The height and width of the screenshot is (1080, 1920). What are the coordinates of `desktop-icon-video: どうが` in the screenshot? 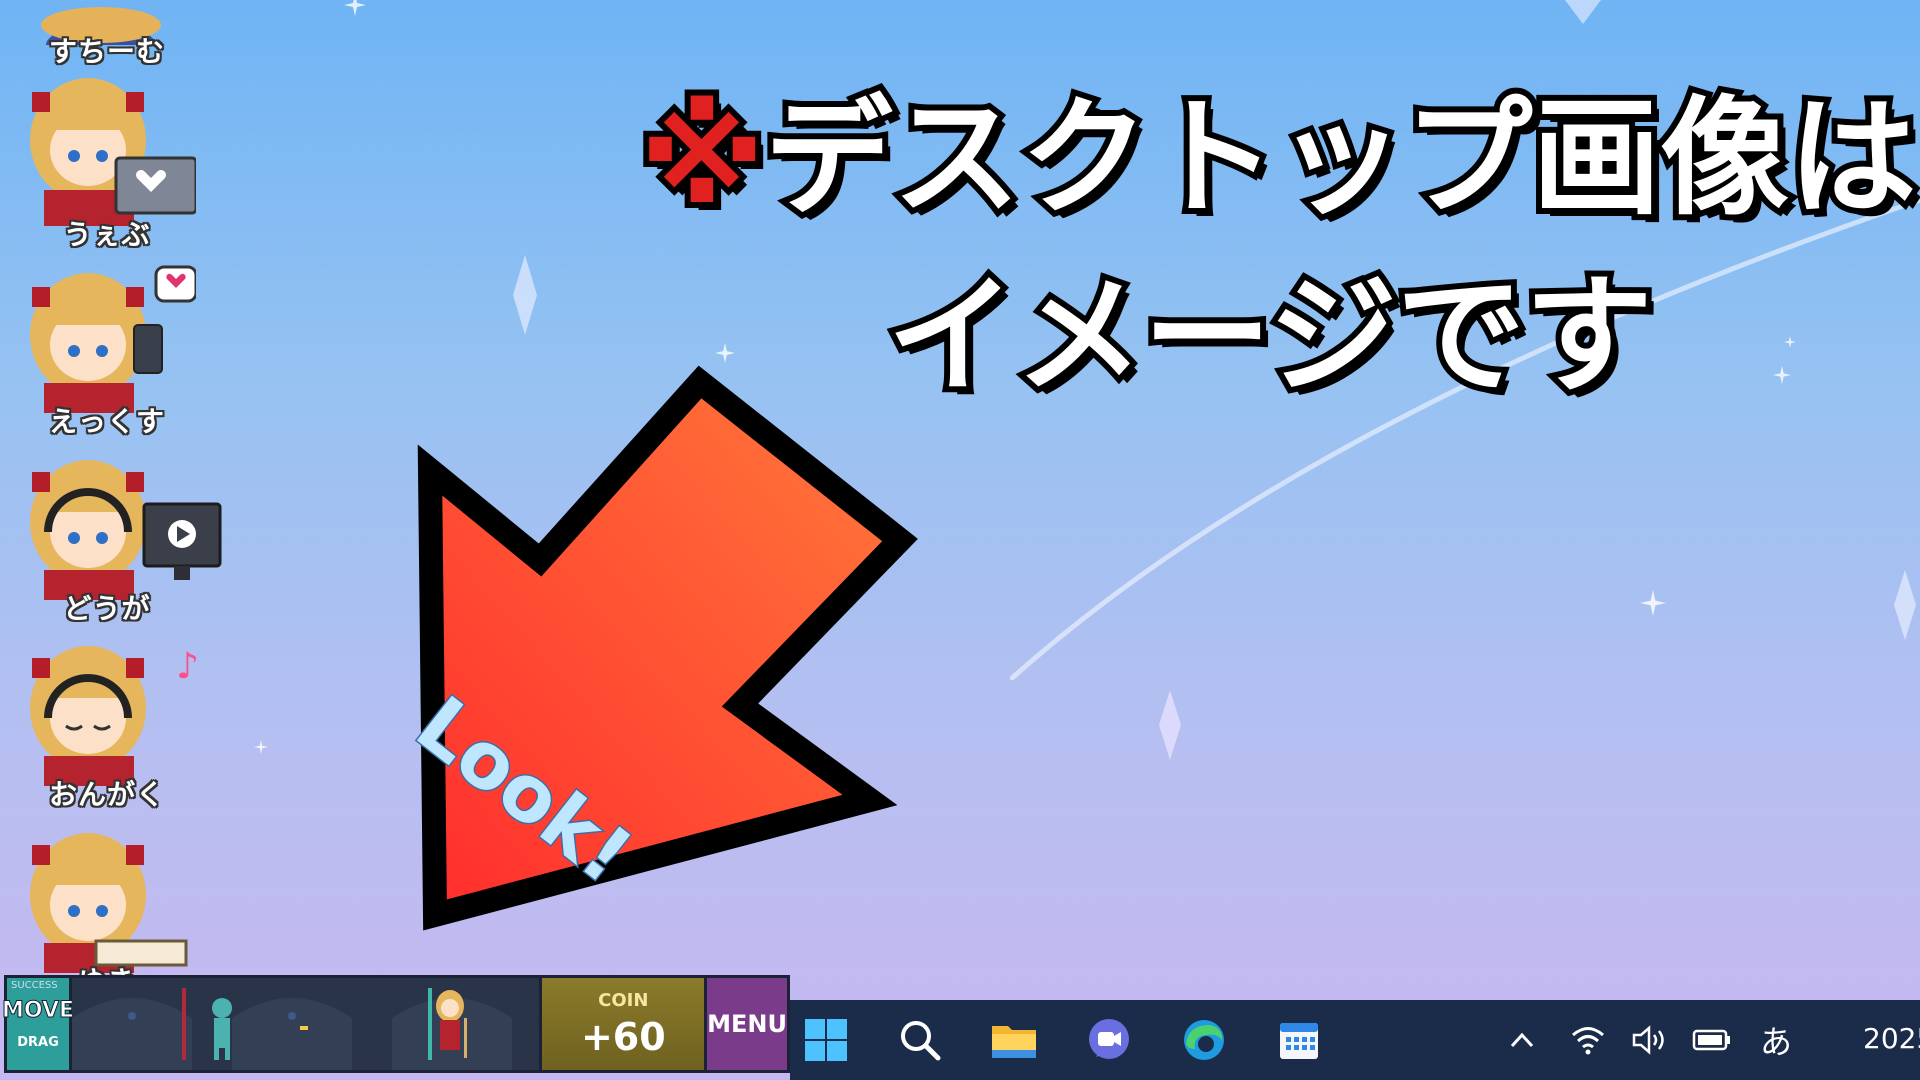 It's located at (120, 538).